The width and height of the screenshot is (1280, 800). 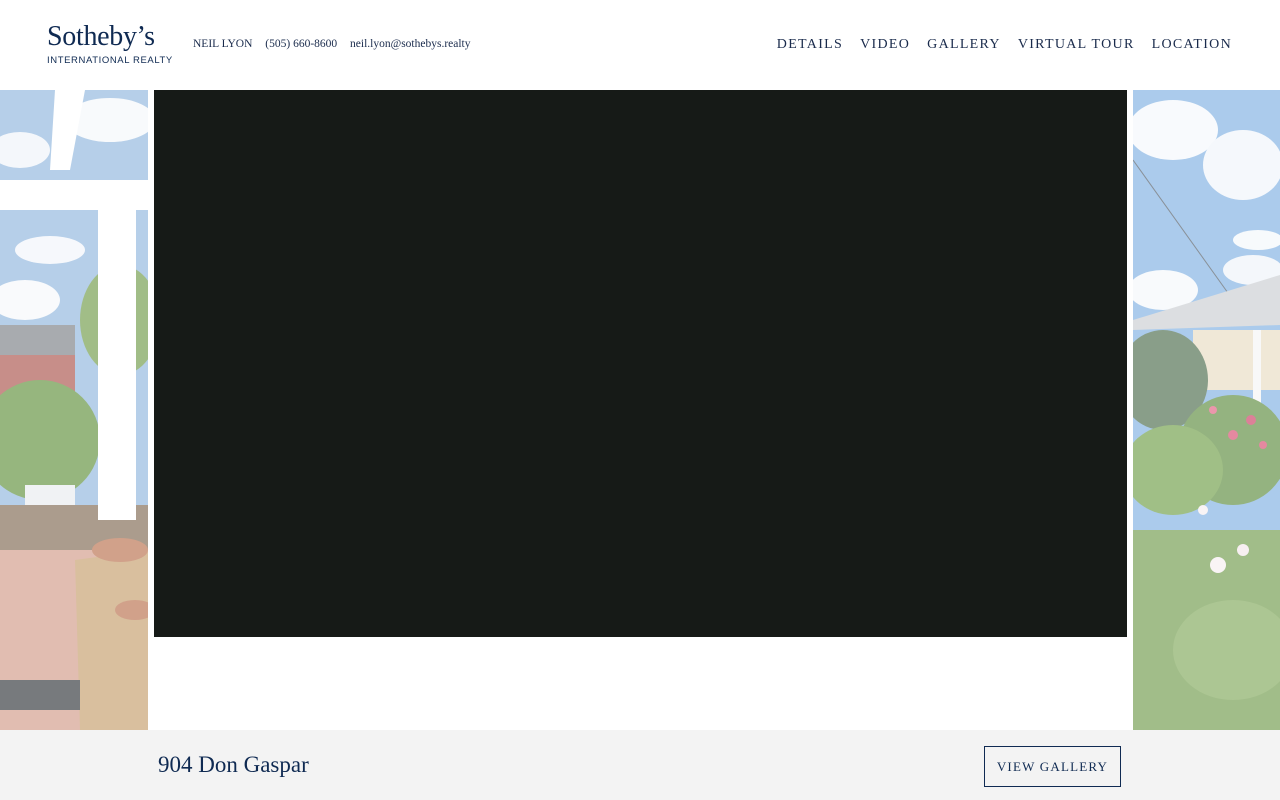 I want to click on nav-gallery: GALLERY, so click(x=964, y=45).